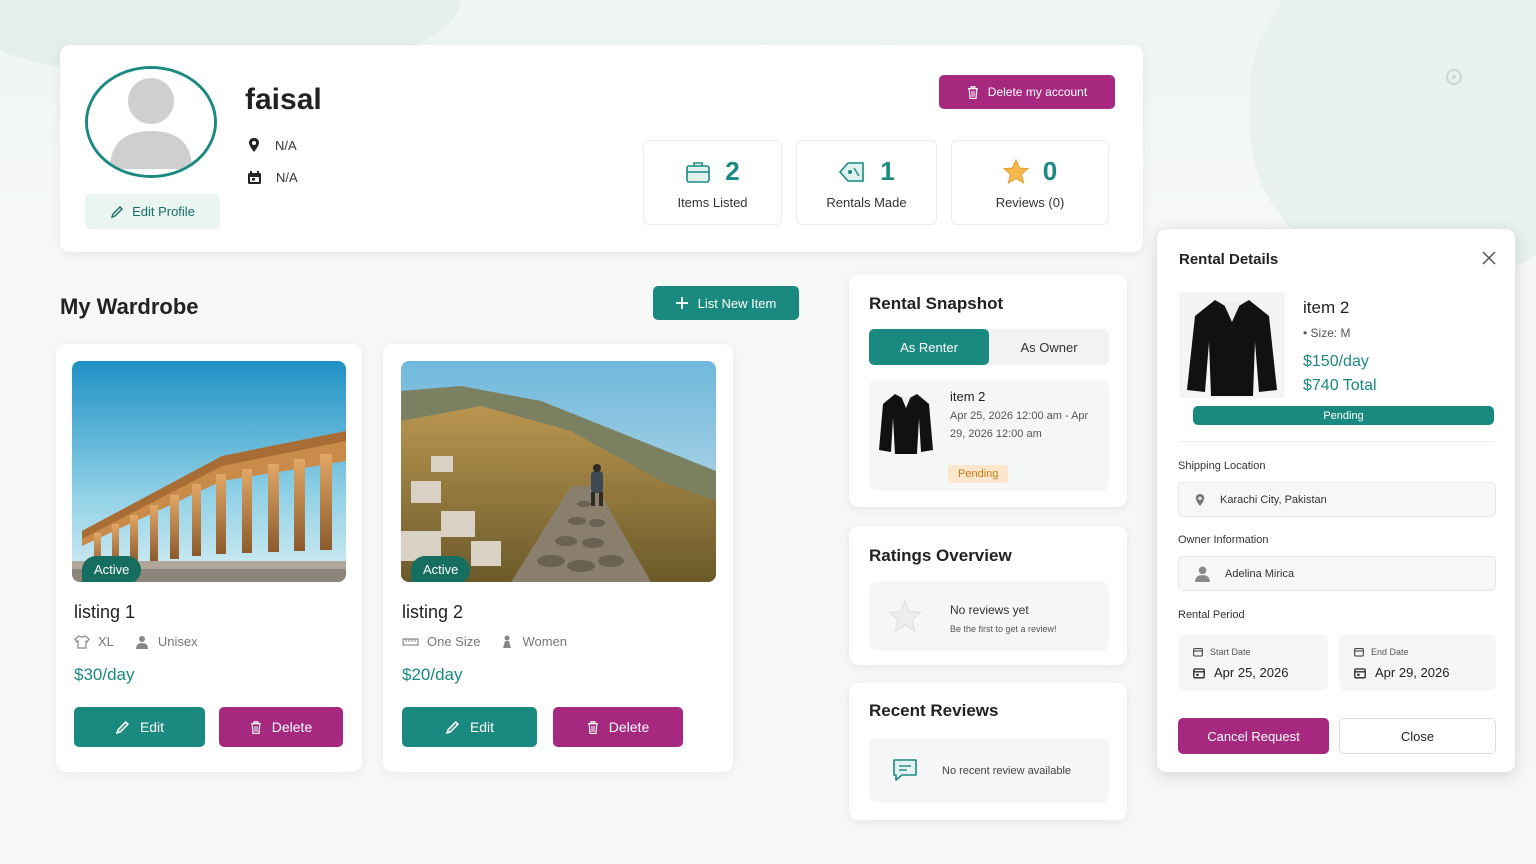  What do you see at coordinates (1343, 415) in the screenshot?
I see `status-badge: Pending` at bounding box center [1343, 415].